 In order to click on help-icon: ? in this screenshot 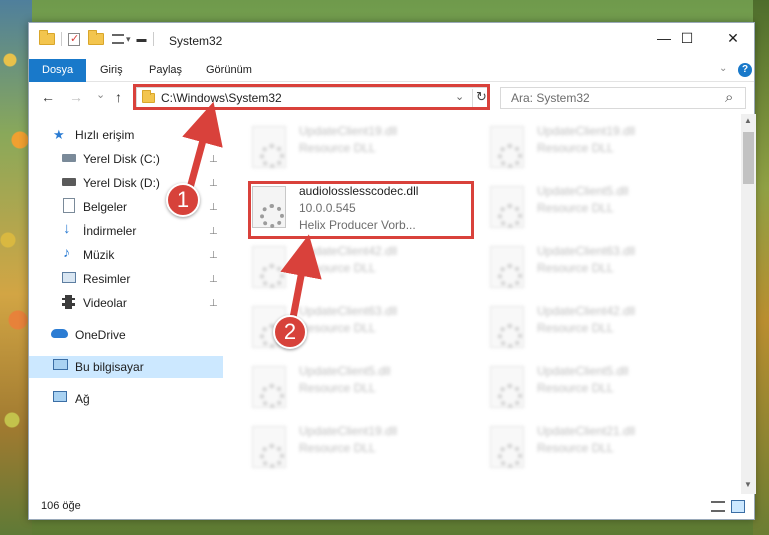, I will do `click(745, 70)`.